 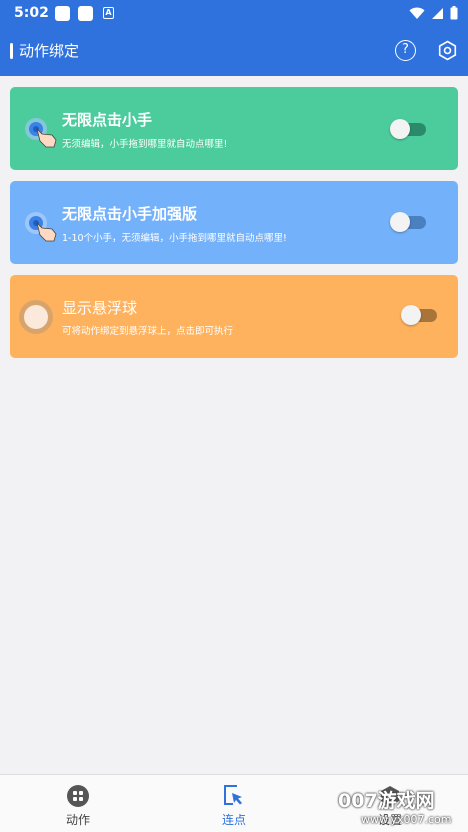 I want to click on nav-tab-actions: 动作, so click(x=78, y=803).